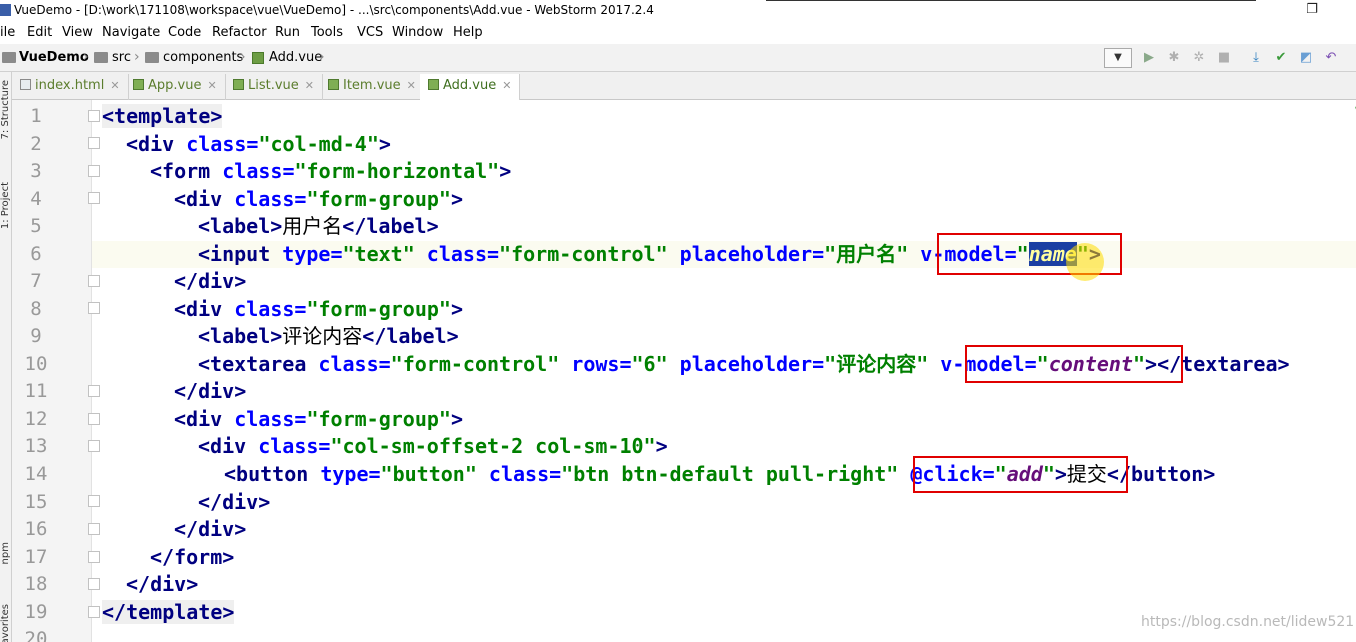  What do you see at coordinates (234, 254) in the screenshot?
I see `tag: <input` at bounding box center [234, 254].